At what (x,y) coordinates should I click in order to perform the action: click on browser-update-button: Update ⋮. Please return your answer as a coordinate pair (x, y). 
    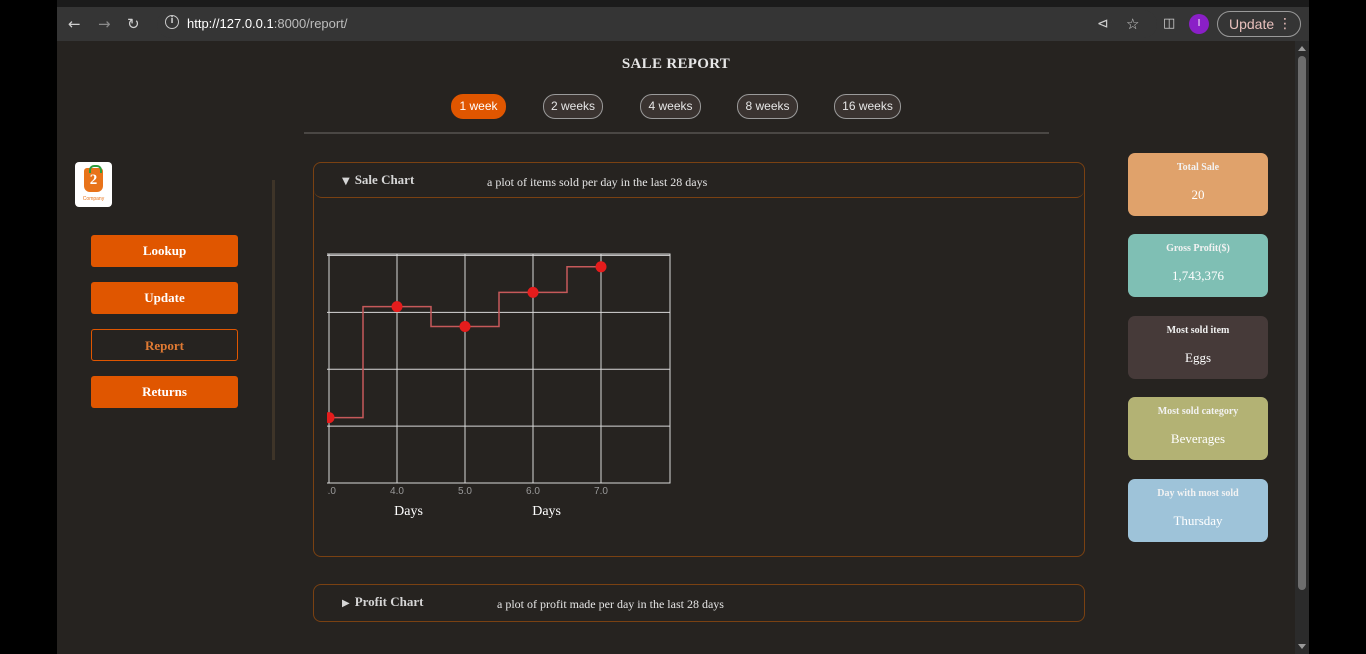
    Looking at the image, I should click on (1259, 24).